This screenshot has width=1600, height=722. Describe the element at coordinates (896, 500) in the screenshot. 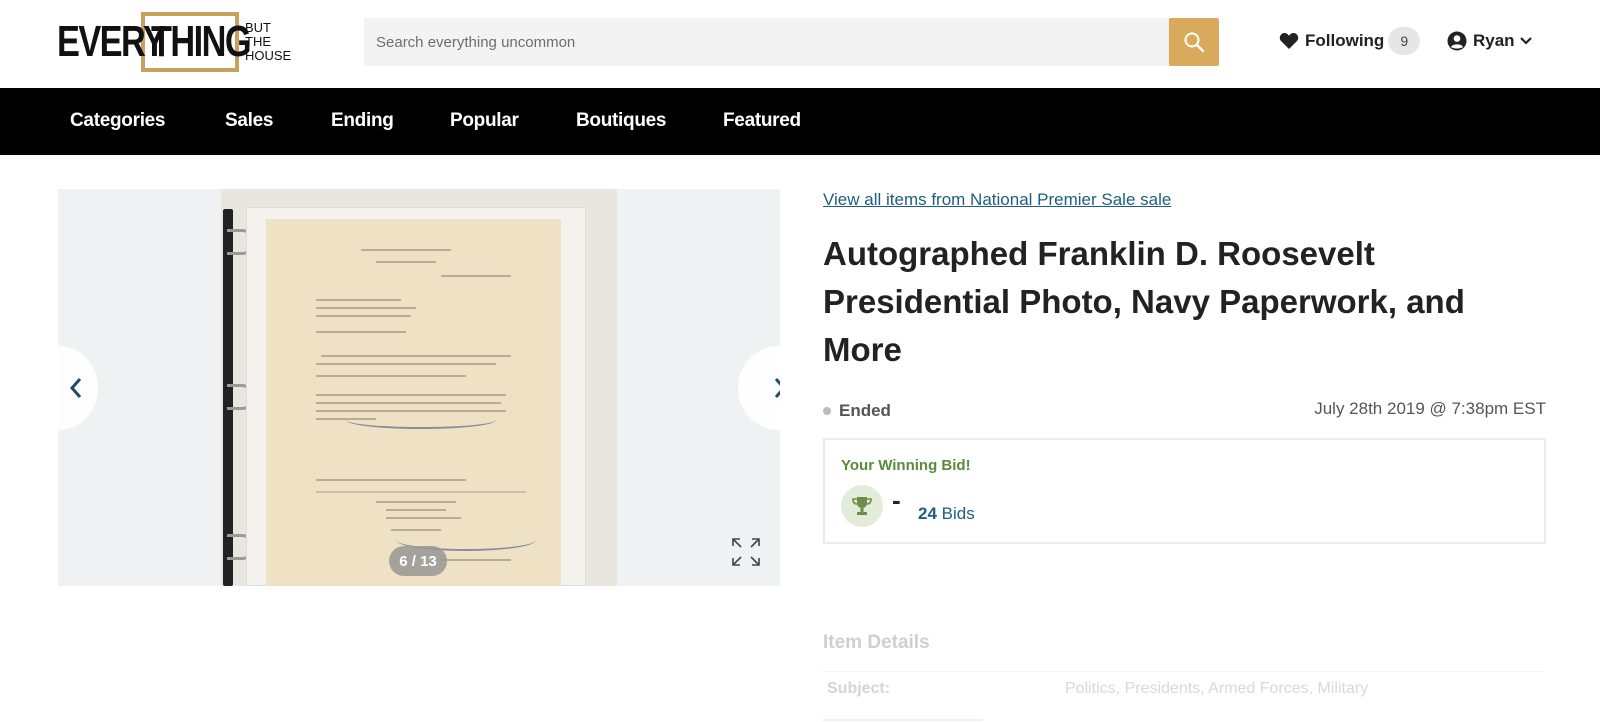

I see `bid-amount: -` at that location.